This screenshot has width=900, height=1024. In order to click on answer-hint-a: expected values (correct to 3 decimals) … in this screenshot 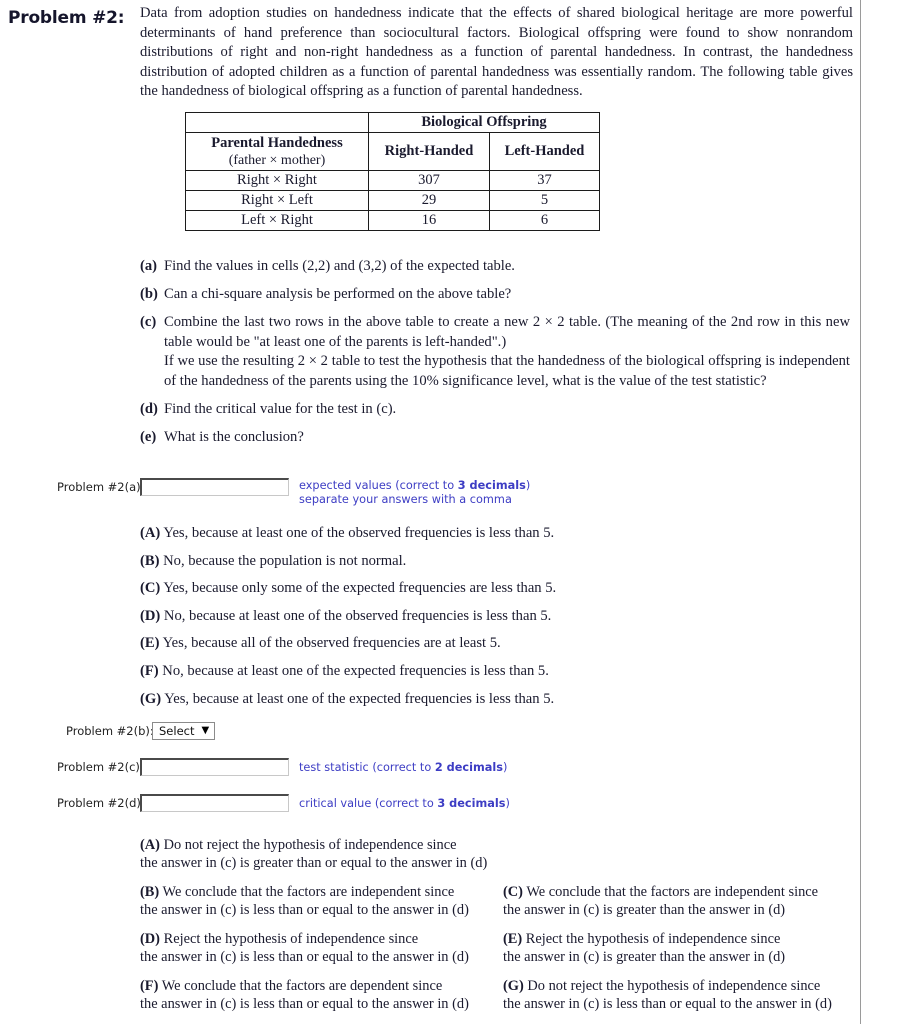, I will do `click(414, 492)`.